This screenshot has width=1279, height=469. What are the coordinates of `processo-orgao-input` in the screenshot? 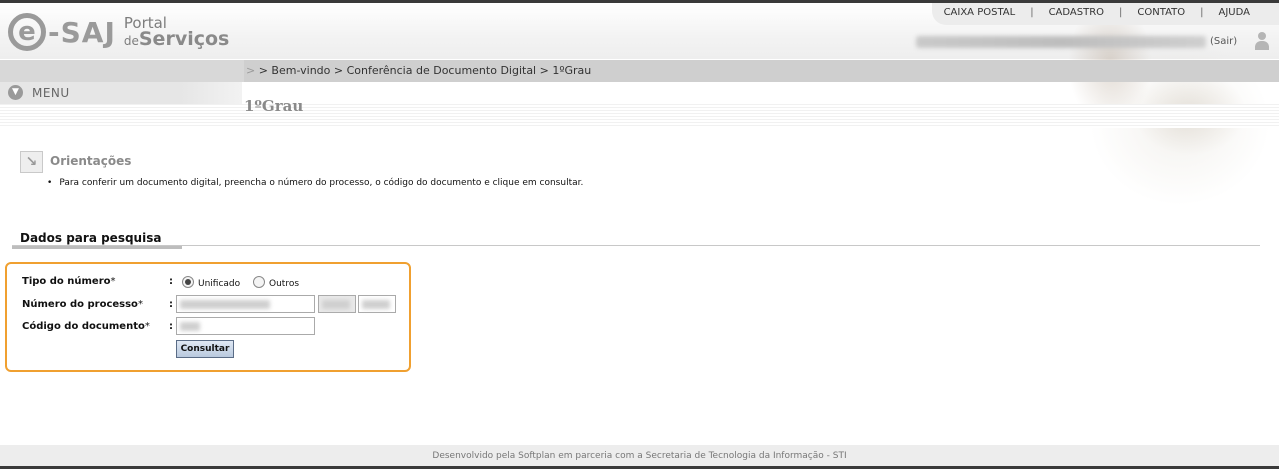 It's located at (377, 304).